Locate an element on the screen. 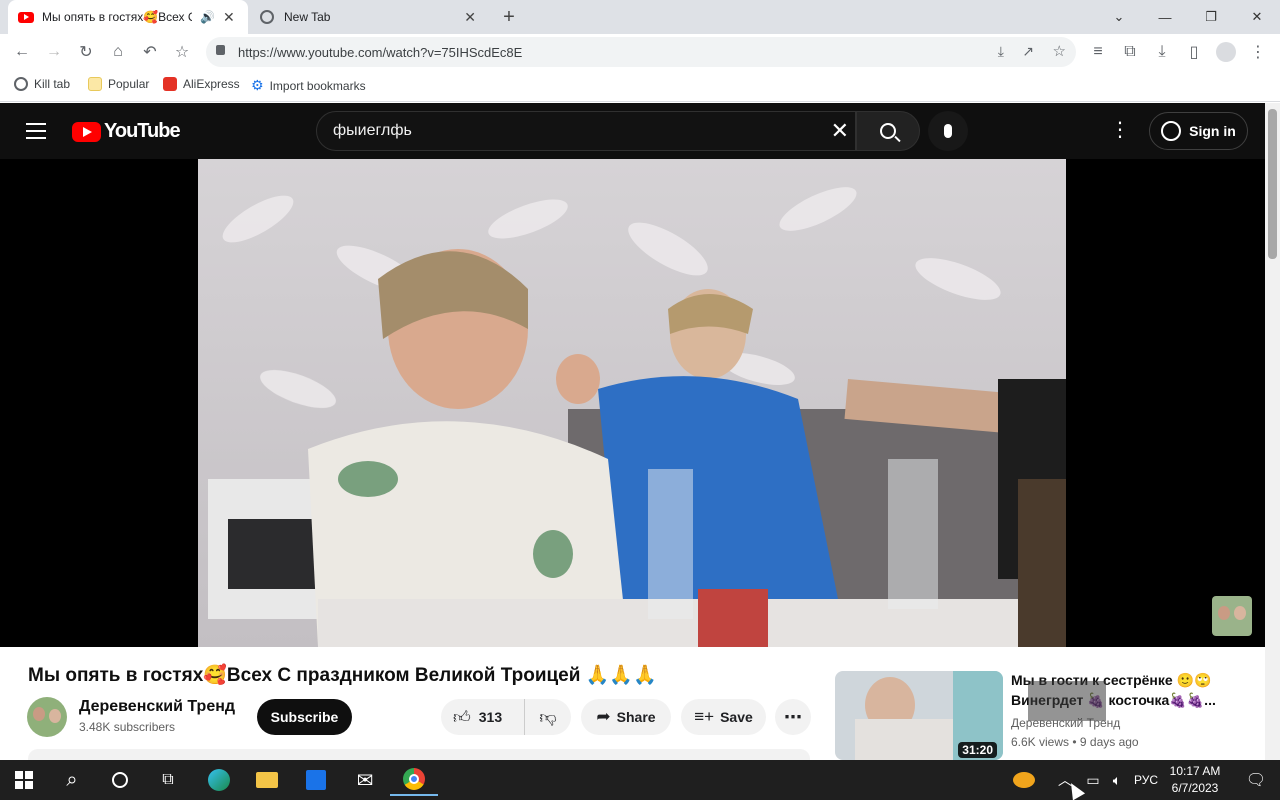  more-actions-button: ⋯ is located at coordinates (793, 717).